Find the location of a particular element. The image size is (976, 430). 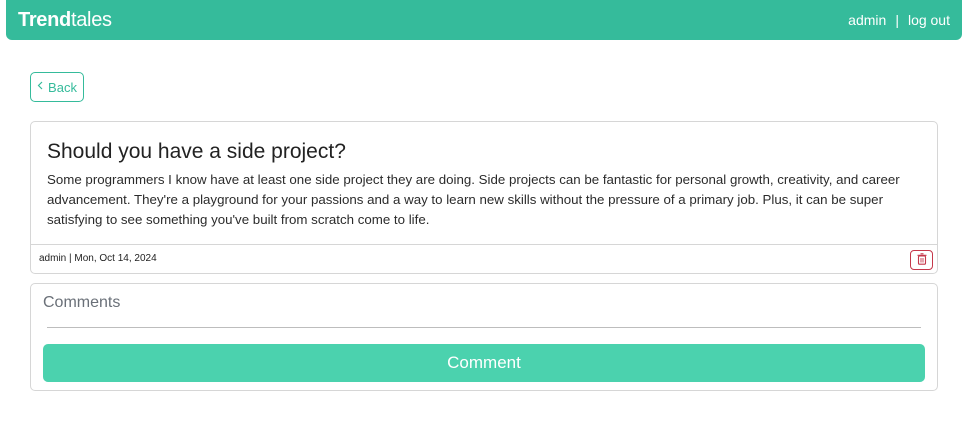

chevron-left-icon is located at coordinates (40, 87).